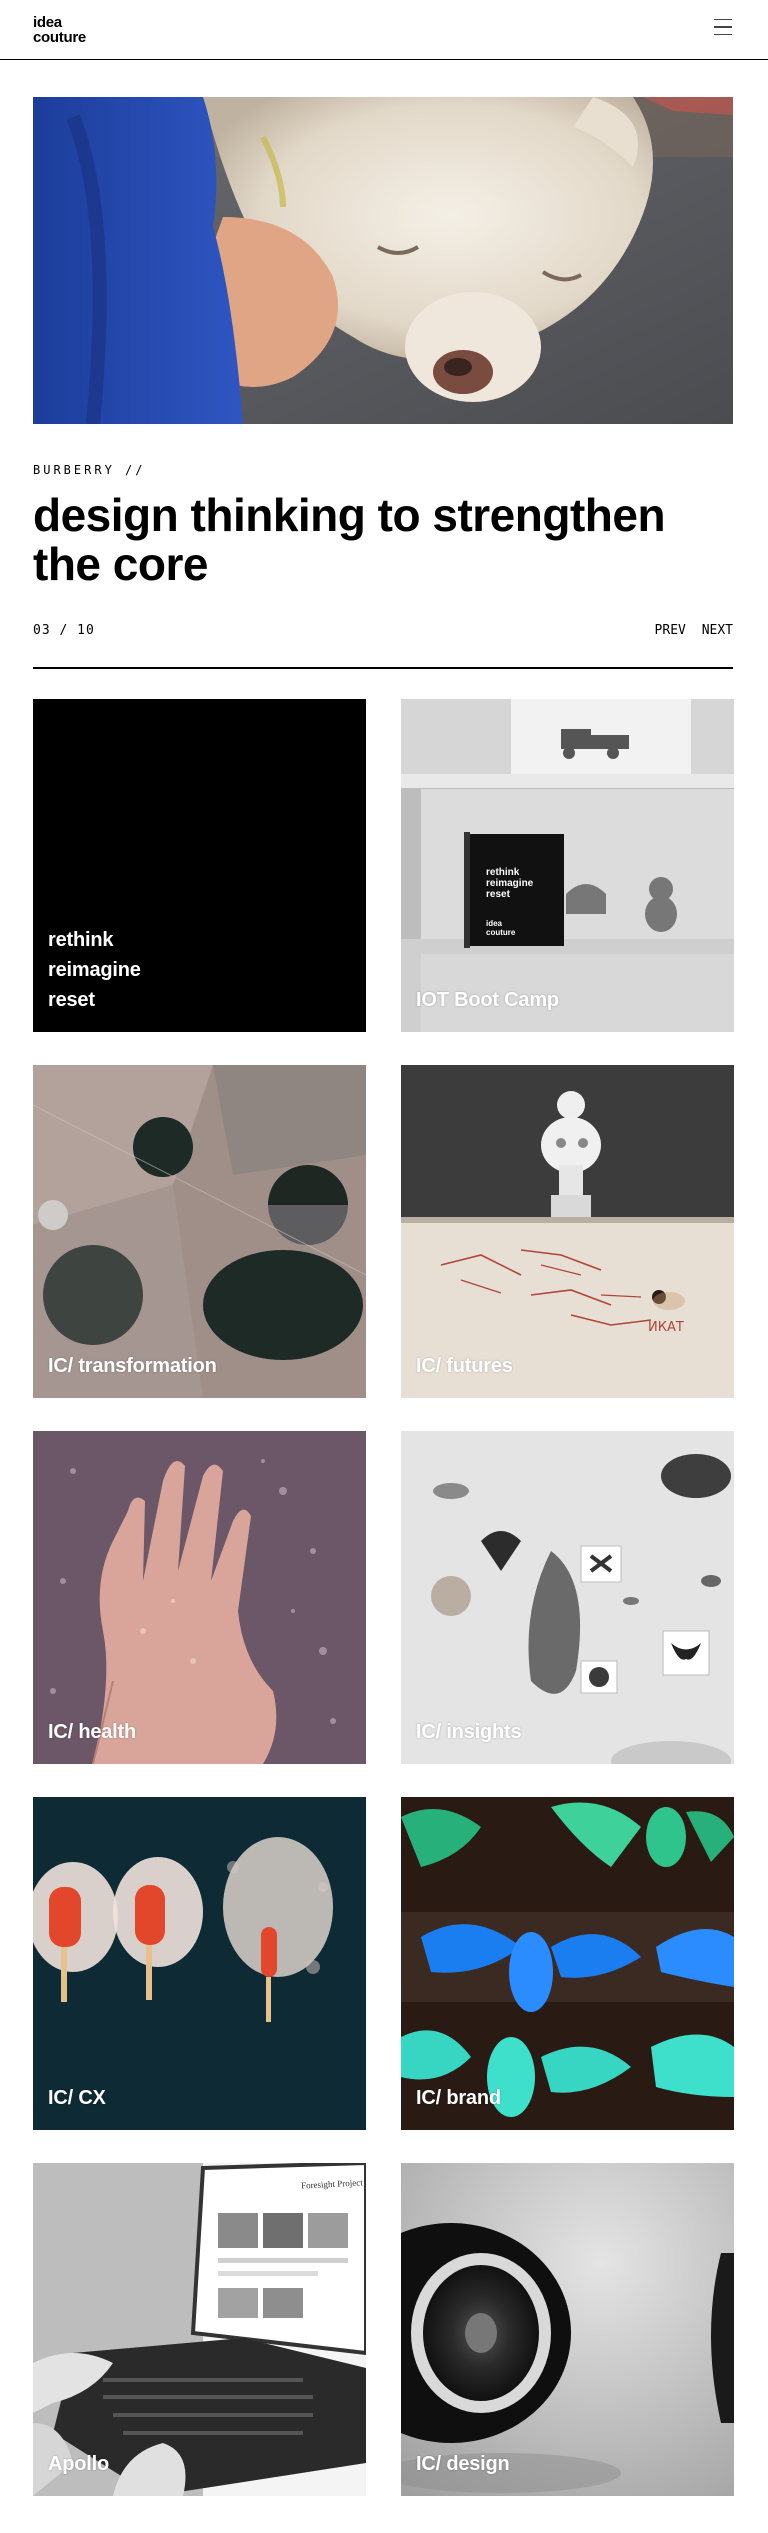  I want to click on divider, so click(383, 668).